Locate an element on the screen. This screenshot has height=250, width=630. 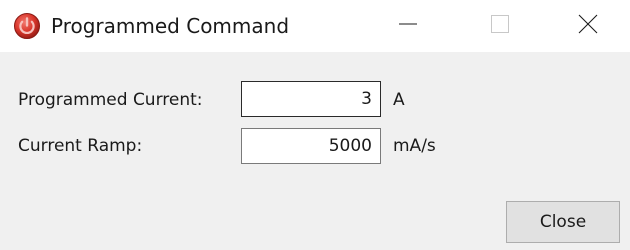
minimize-button is located at coordinates (408, 26).